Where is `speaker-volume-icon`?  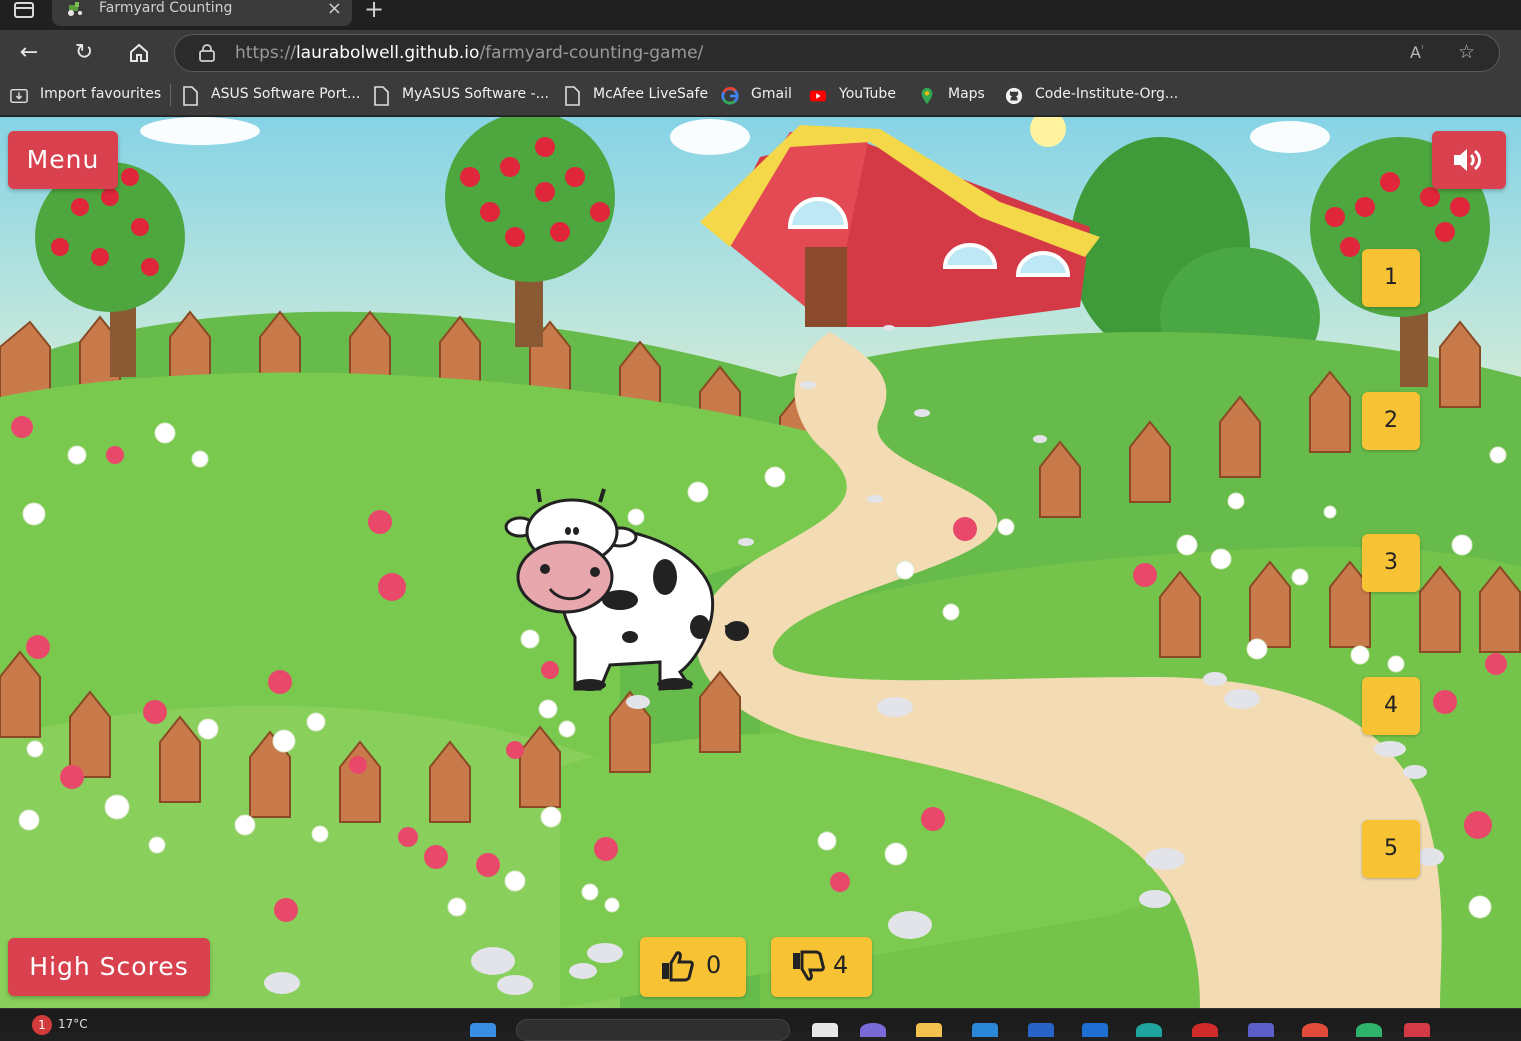 speaker-volume-icon is located at coordinates (1467, 160).